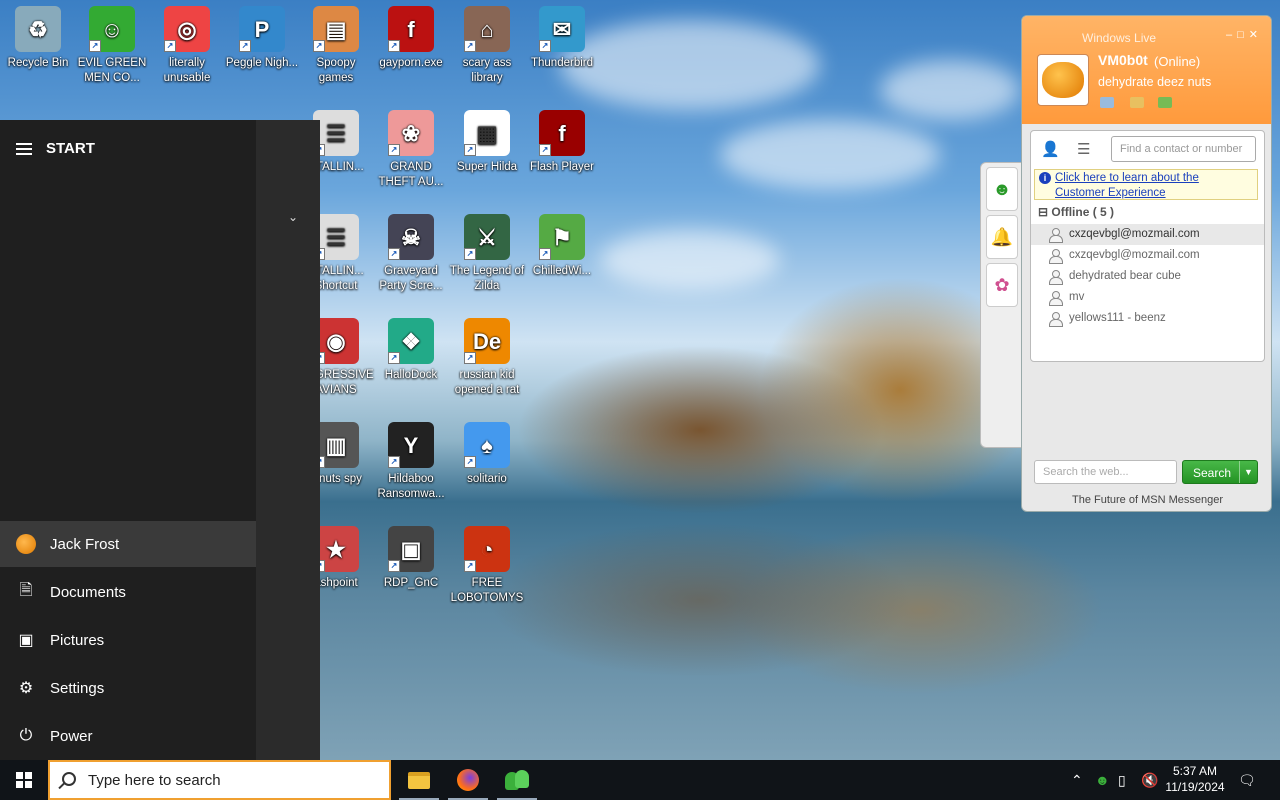 The image size is (1280, 800). I want to click on start-item-user: Jack Frost, so click(128, 544).